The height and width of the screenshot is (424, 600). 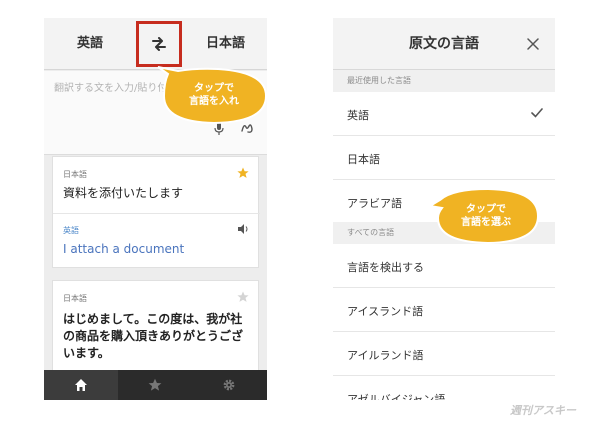 I want to click on bottom-tab-bar, so click(x=155, y=385).